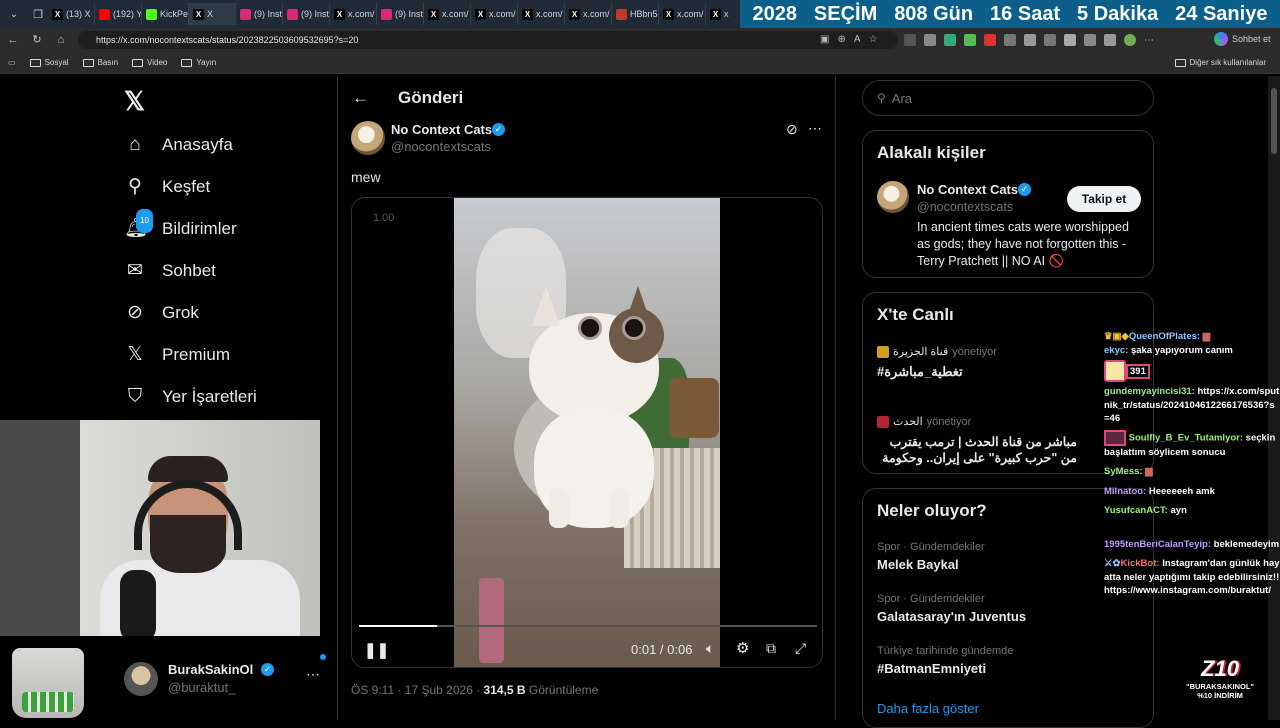 Image resolution: width=1280 pixels, height=728 pixels. I want to click on related-avatar, so click(893, 197).